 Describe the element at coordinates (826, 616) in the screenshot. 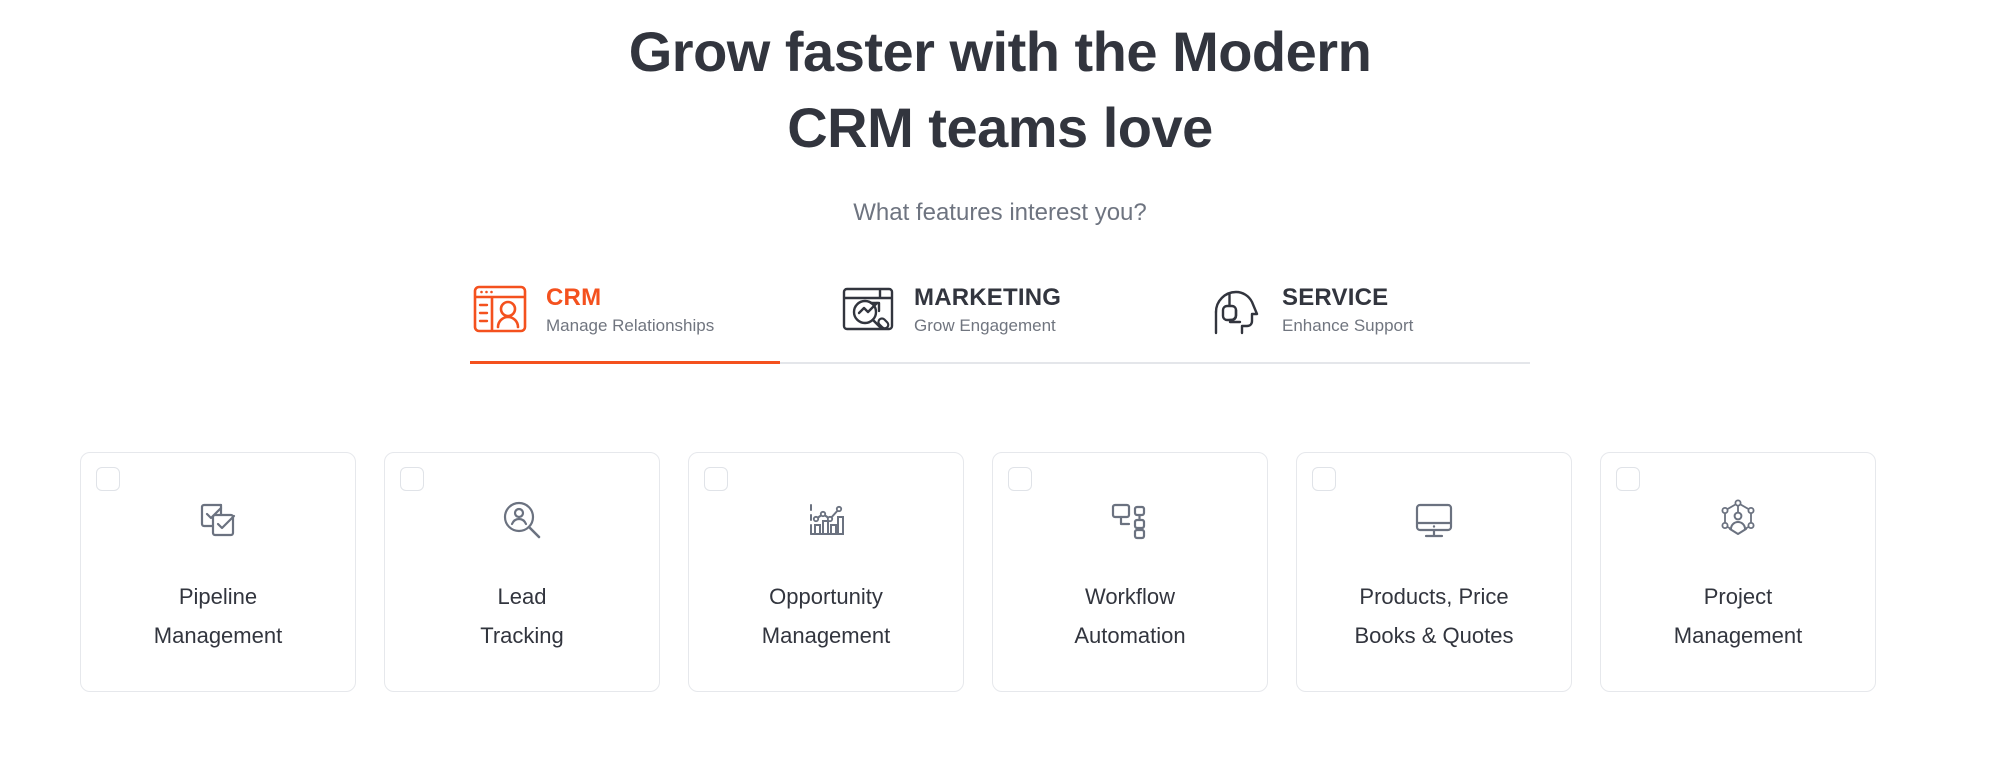

I see `feature-label-opportunity-management: Opportunity Management` at that location.